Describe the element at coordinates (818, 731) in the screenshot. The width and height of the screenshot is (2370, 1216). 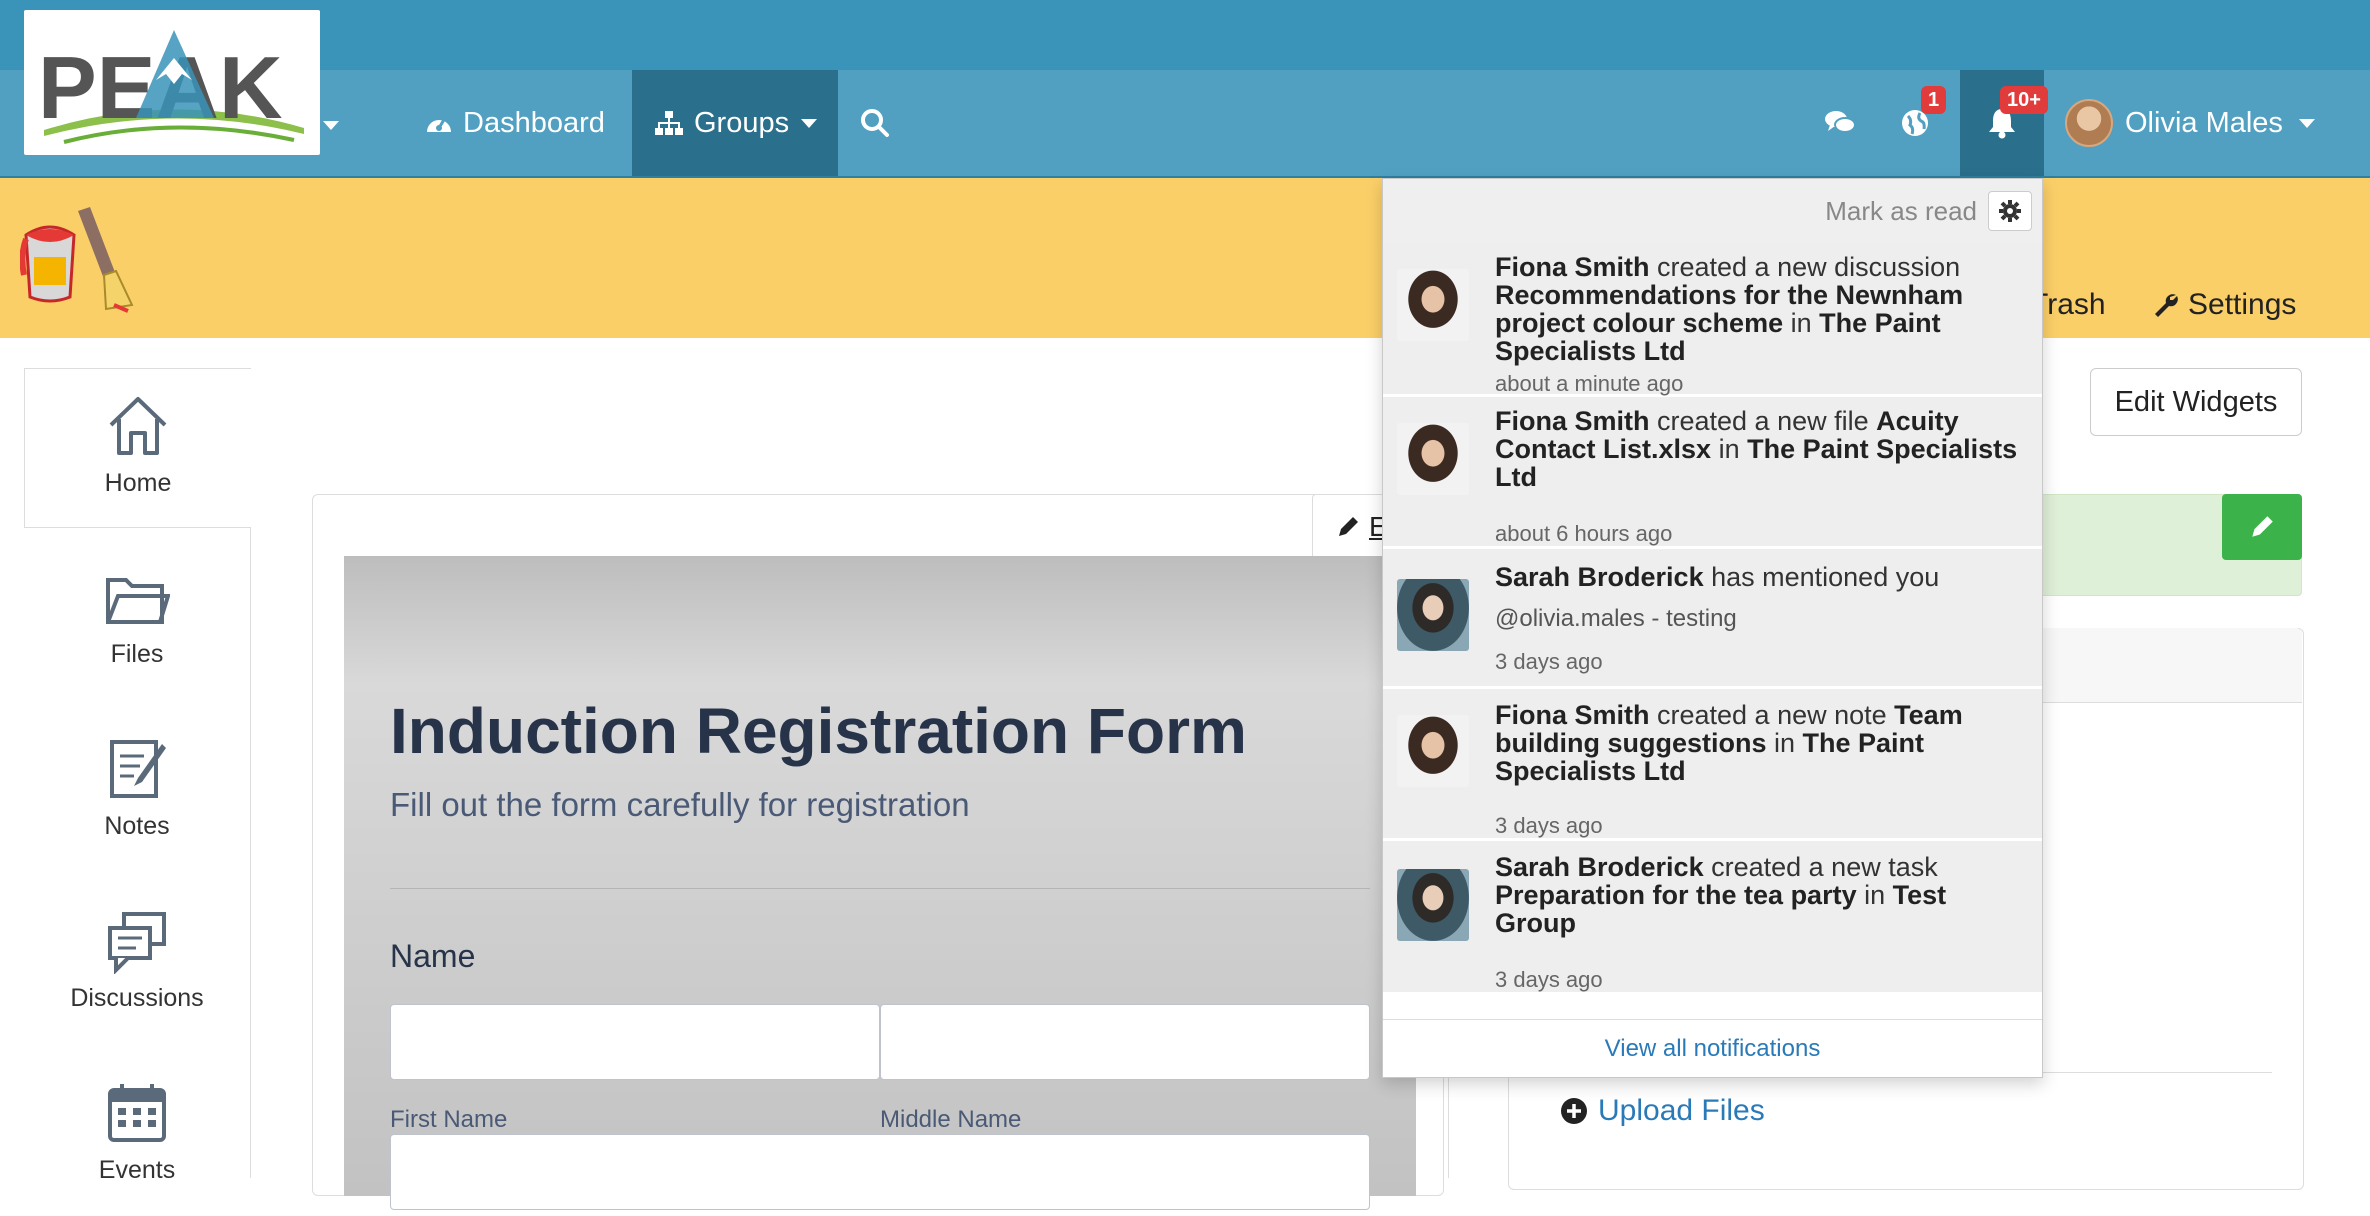
I see `form-title: Induction Registration Form` at that location.